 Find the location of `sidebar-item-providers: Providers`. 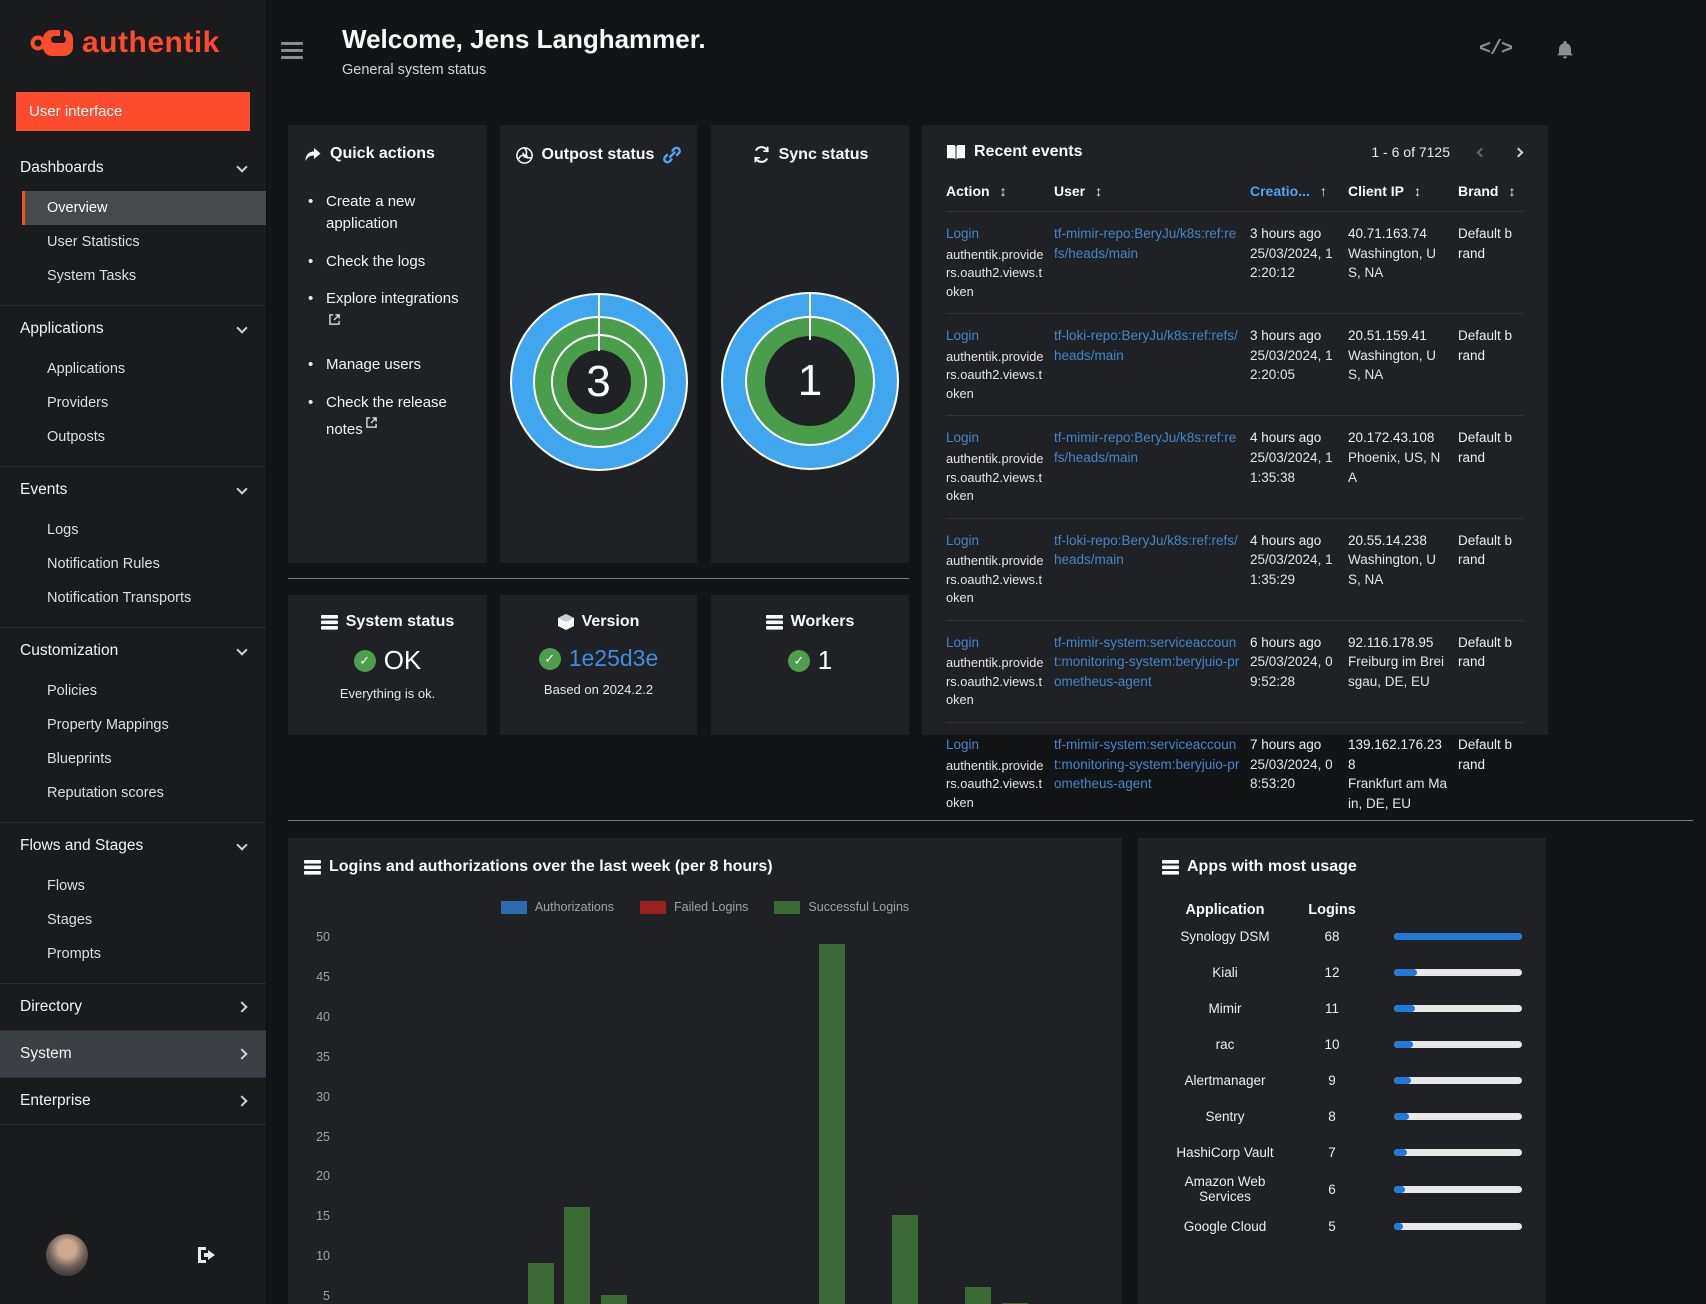

sidebar-item-providers: Providers is located at coordinates (144, 403).